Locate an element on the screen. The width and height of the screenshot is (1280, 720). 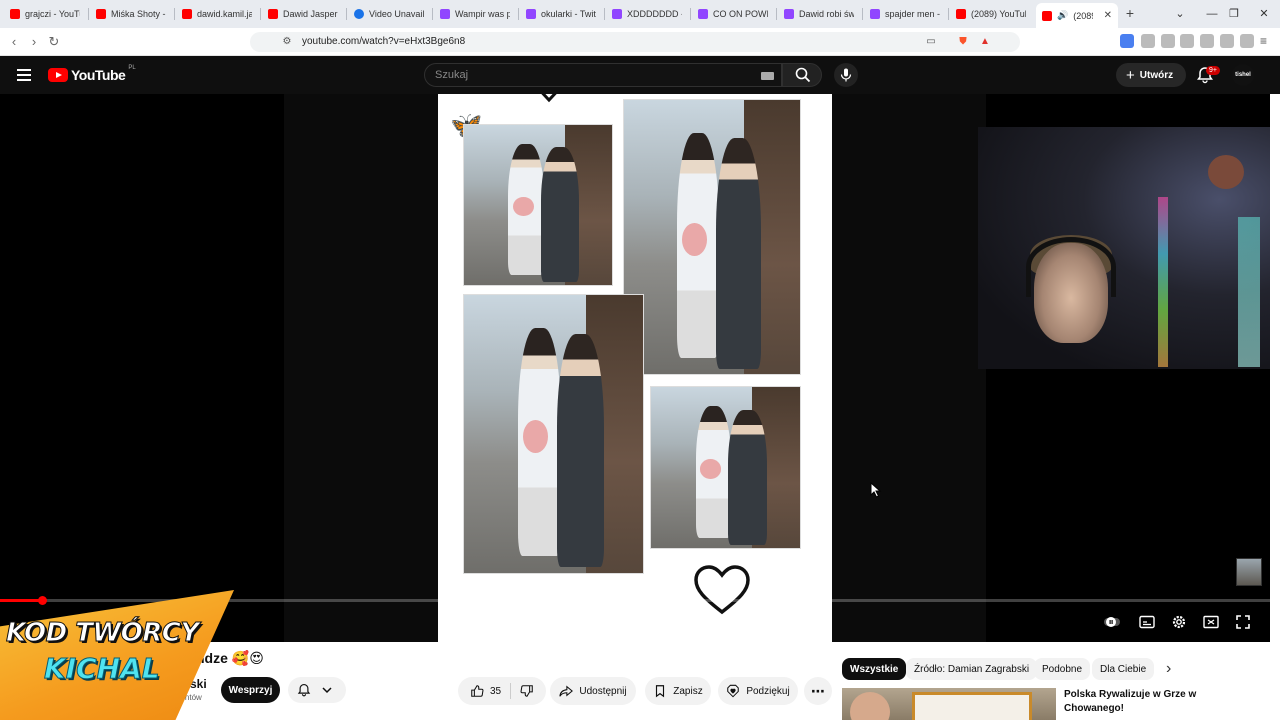
address-bar: ⚙ youtube.com/watch?v=eHxt3Bge6n8 ▭ ⛊ ▲ is located at coordinates (635, 42).